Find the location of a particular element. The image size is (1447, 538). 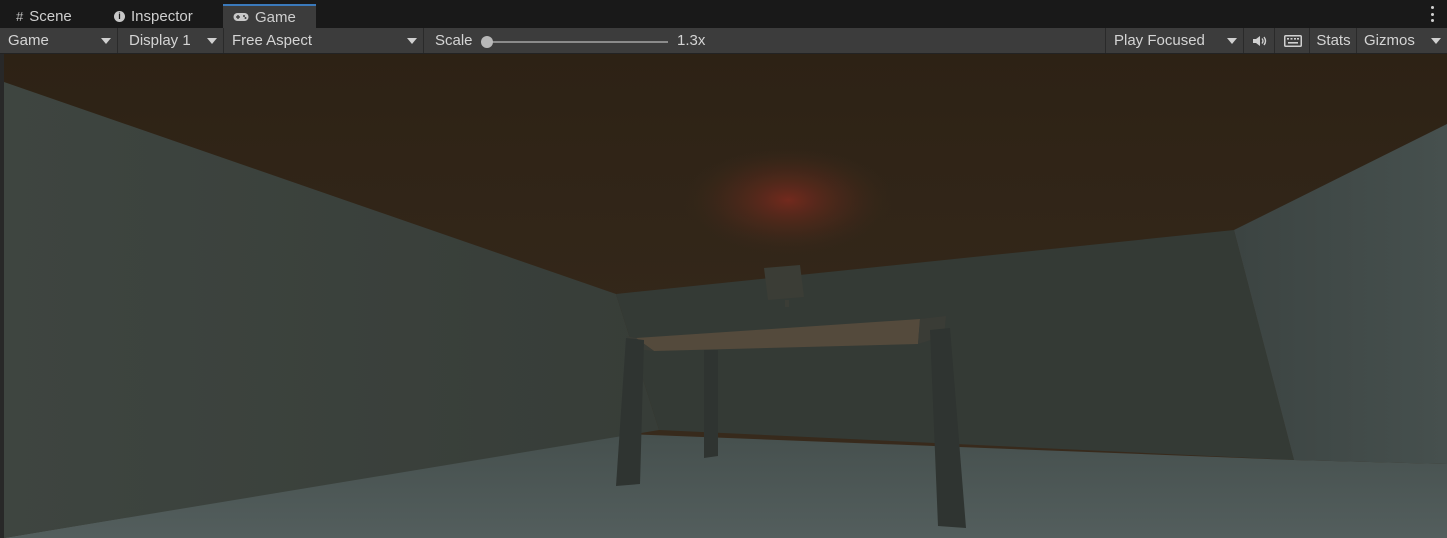

scale-slider-handle is located at coordinates (487, 42).